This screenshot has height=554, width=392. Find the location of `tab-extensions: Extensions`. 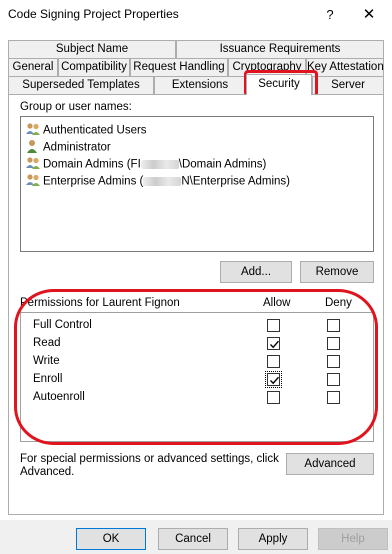

tab-extensions: Extensions is located at coordinates (200, 85).